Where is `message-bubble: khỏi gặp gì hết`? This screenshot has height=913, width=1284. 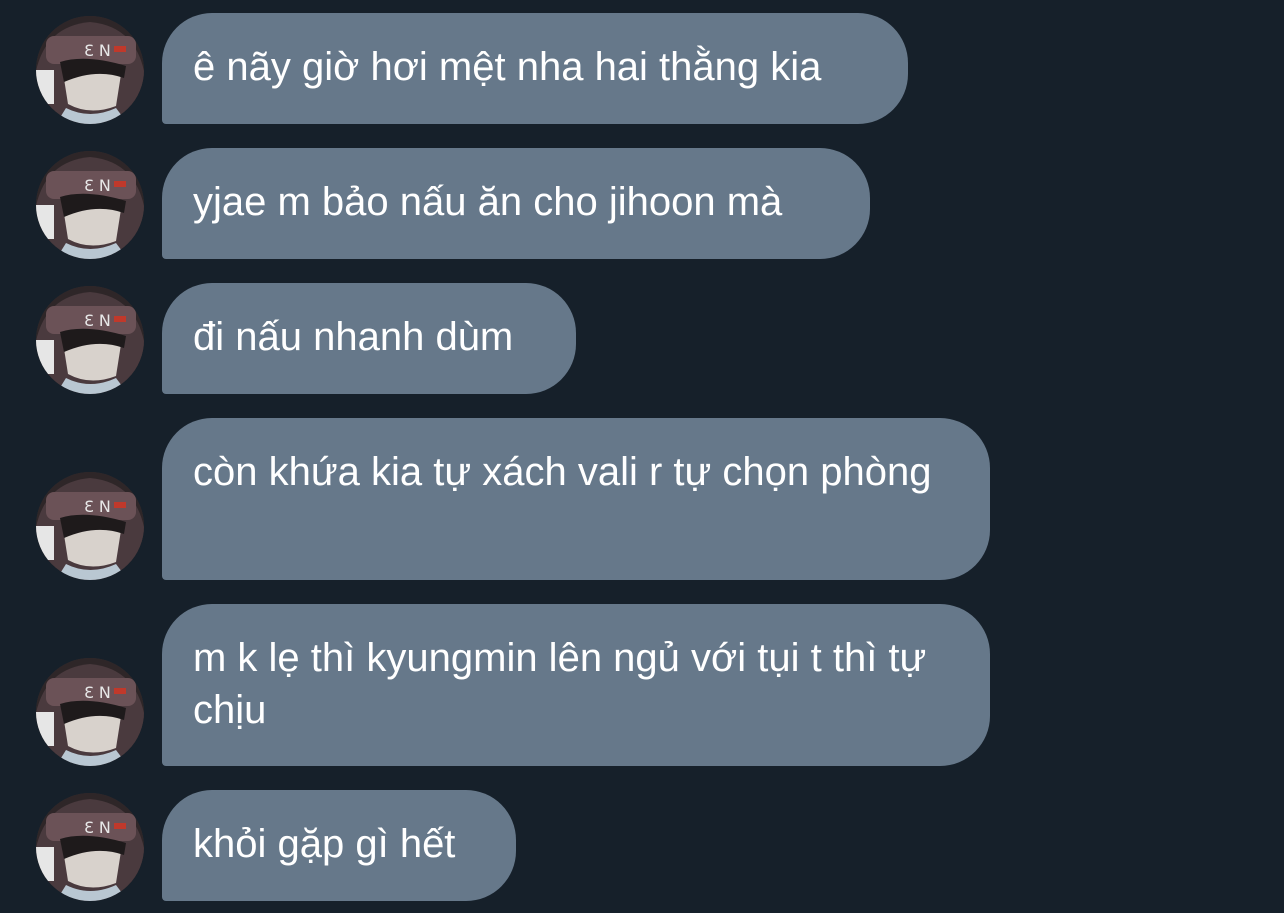
message-bubble: khỏi gặp gì hết is located at coordinates (339, 845).